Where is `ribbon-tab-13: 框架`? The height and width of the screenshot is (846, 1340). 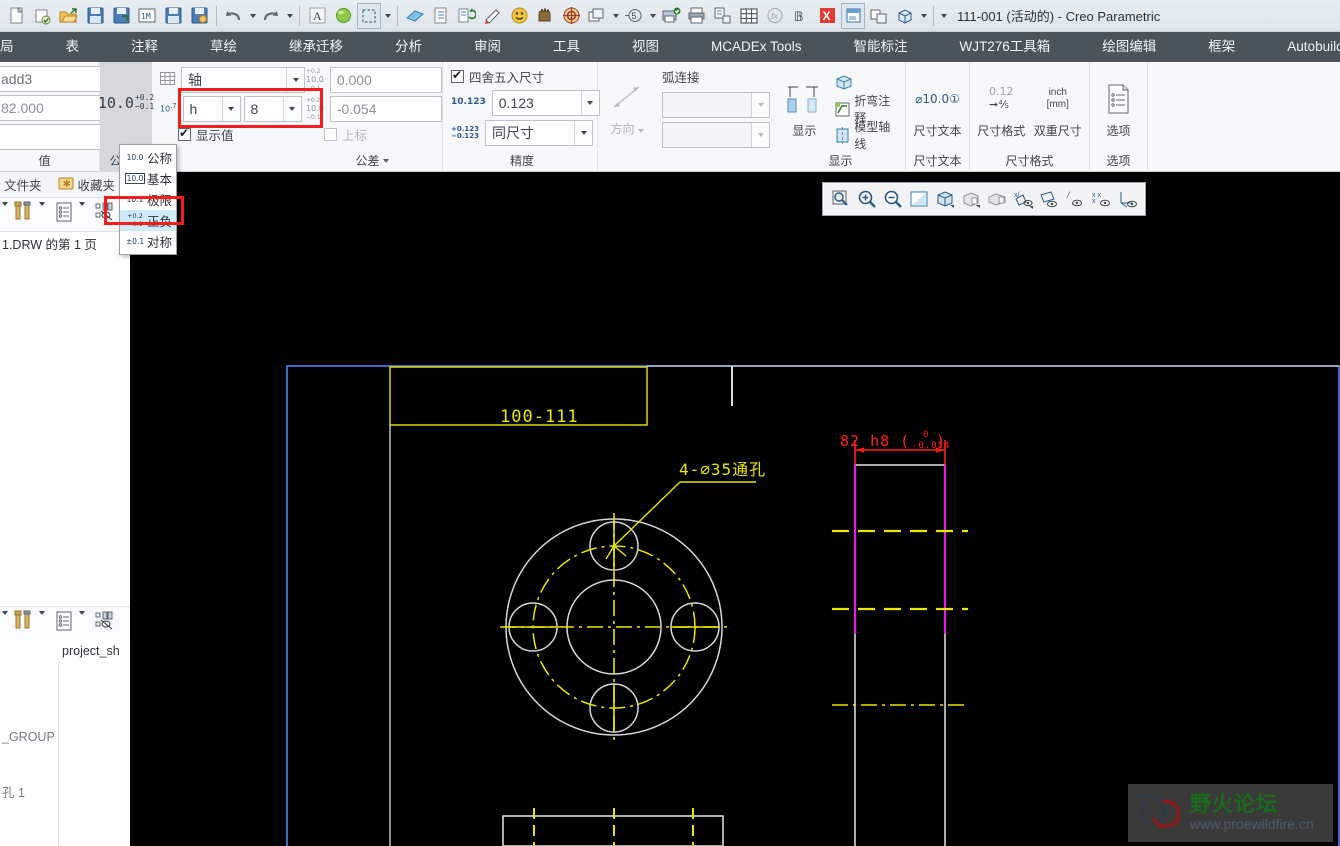 ribbon-tab-13: 框架 is located at coordinates (1221, 47).